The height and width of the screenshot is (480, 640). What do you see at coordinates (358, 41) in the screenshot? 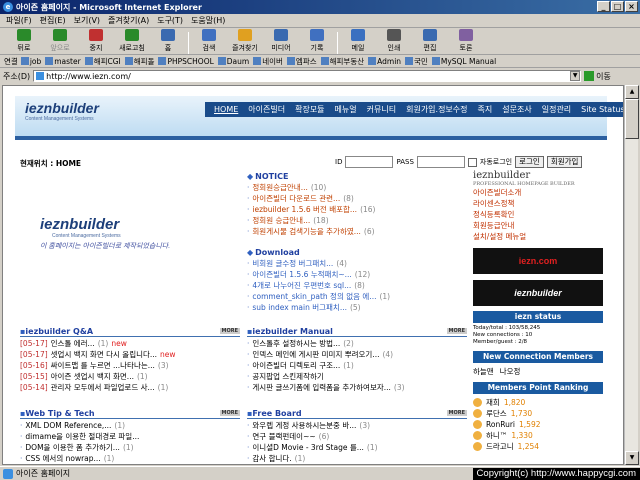
I see `toolbar-mail-button: 메일` at bounding box center [358, 41].